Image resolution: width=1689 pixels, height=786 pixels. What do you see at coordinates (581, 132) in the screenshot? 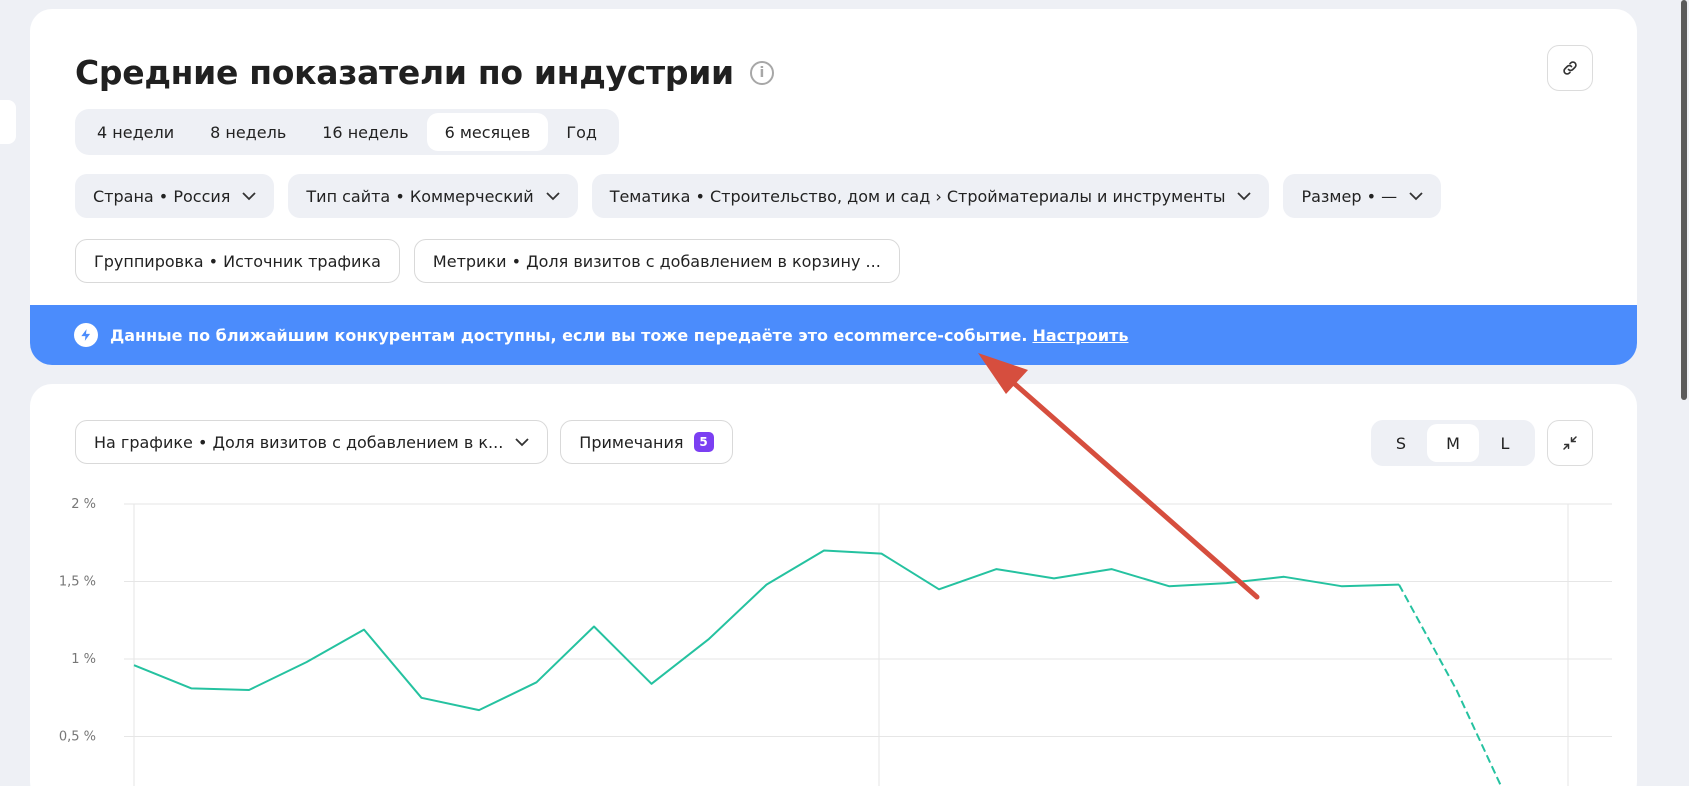
I see `period-tab-year: Год` at bounding box center [581, 132].